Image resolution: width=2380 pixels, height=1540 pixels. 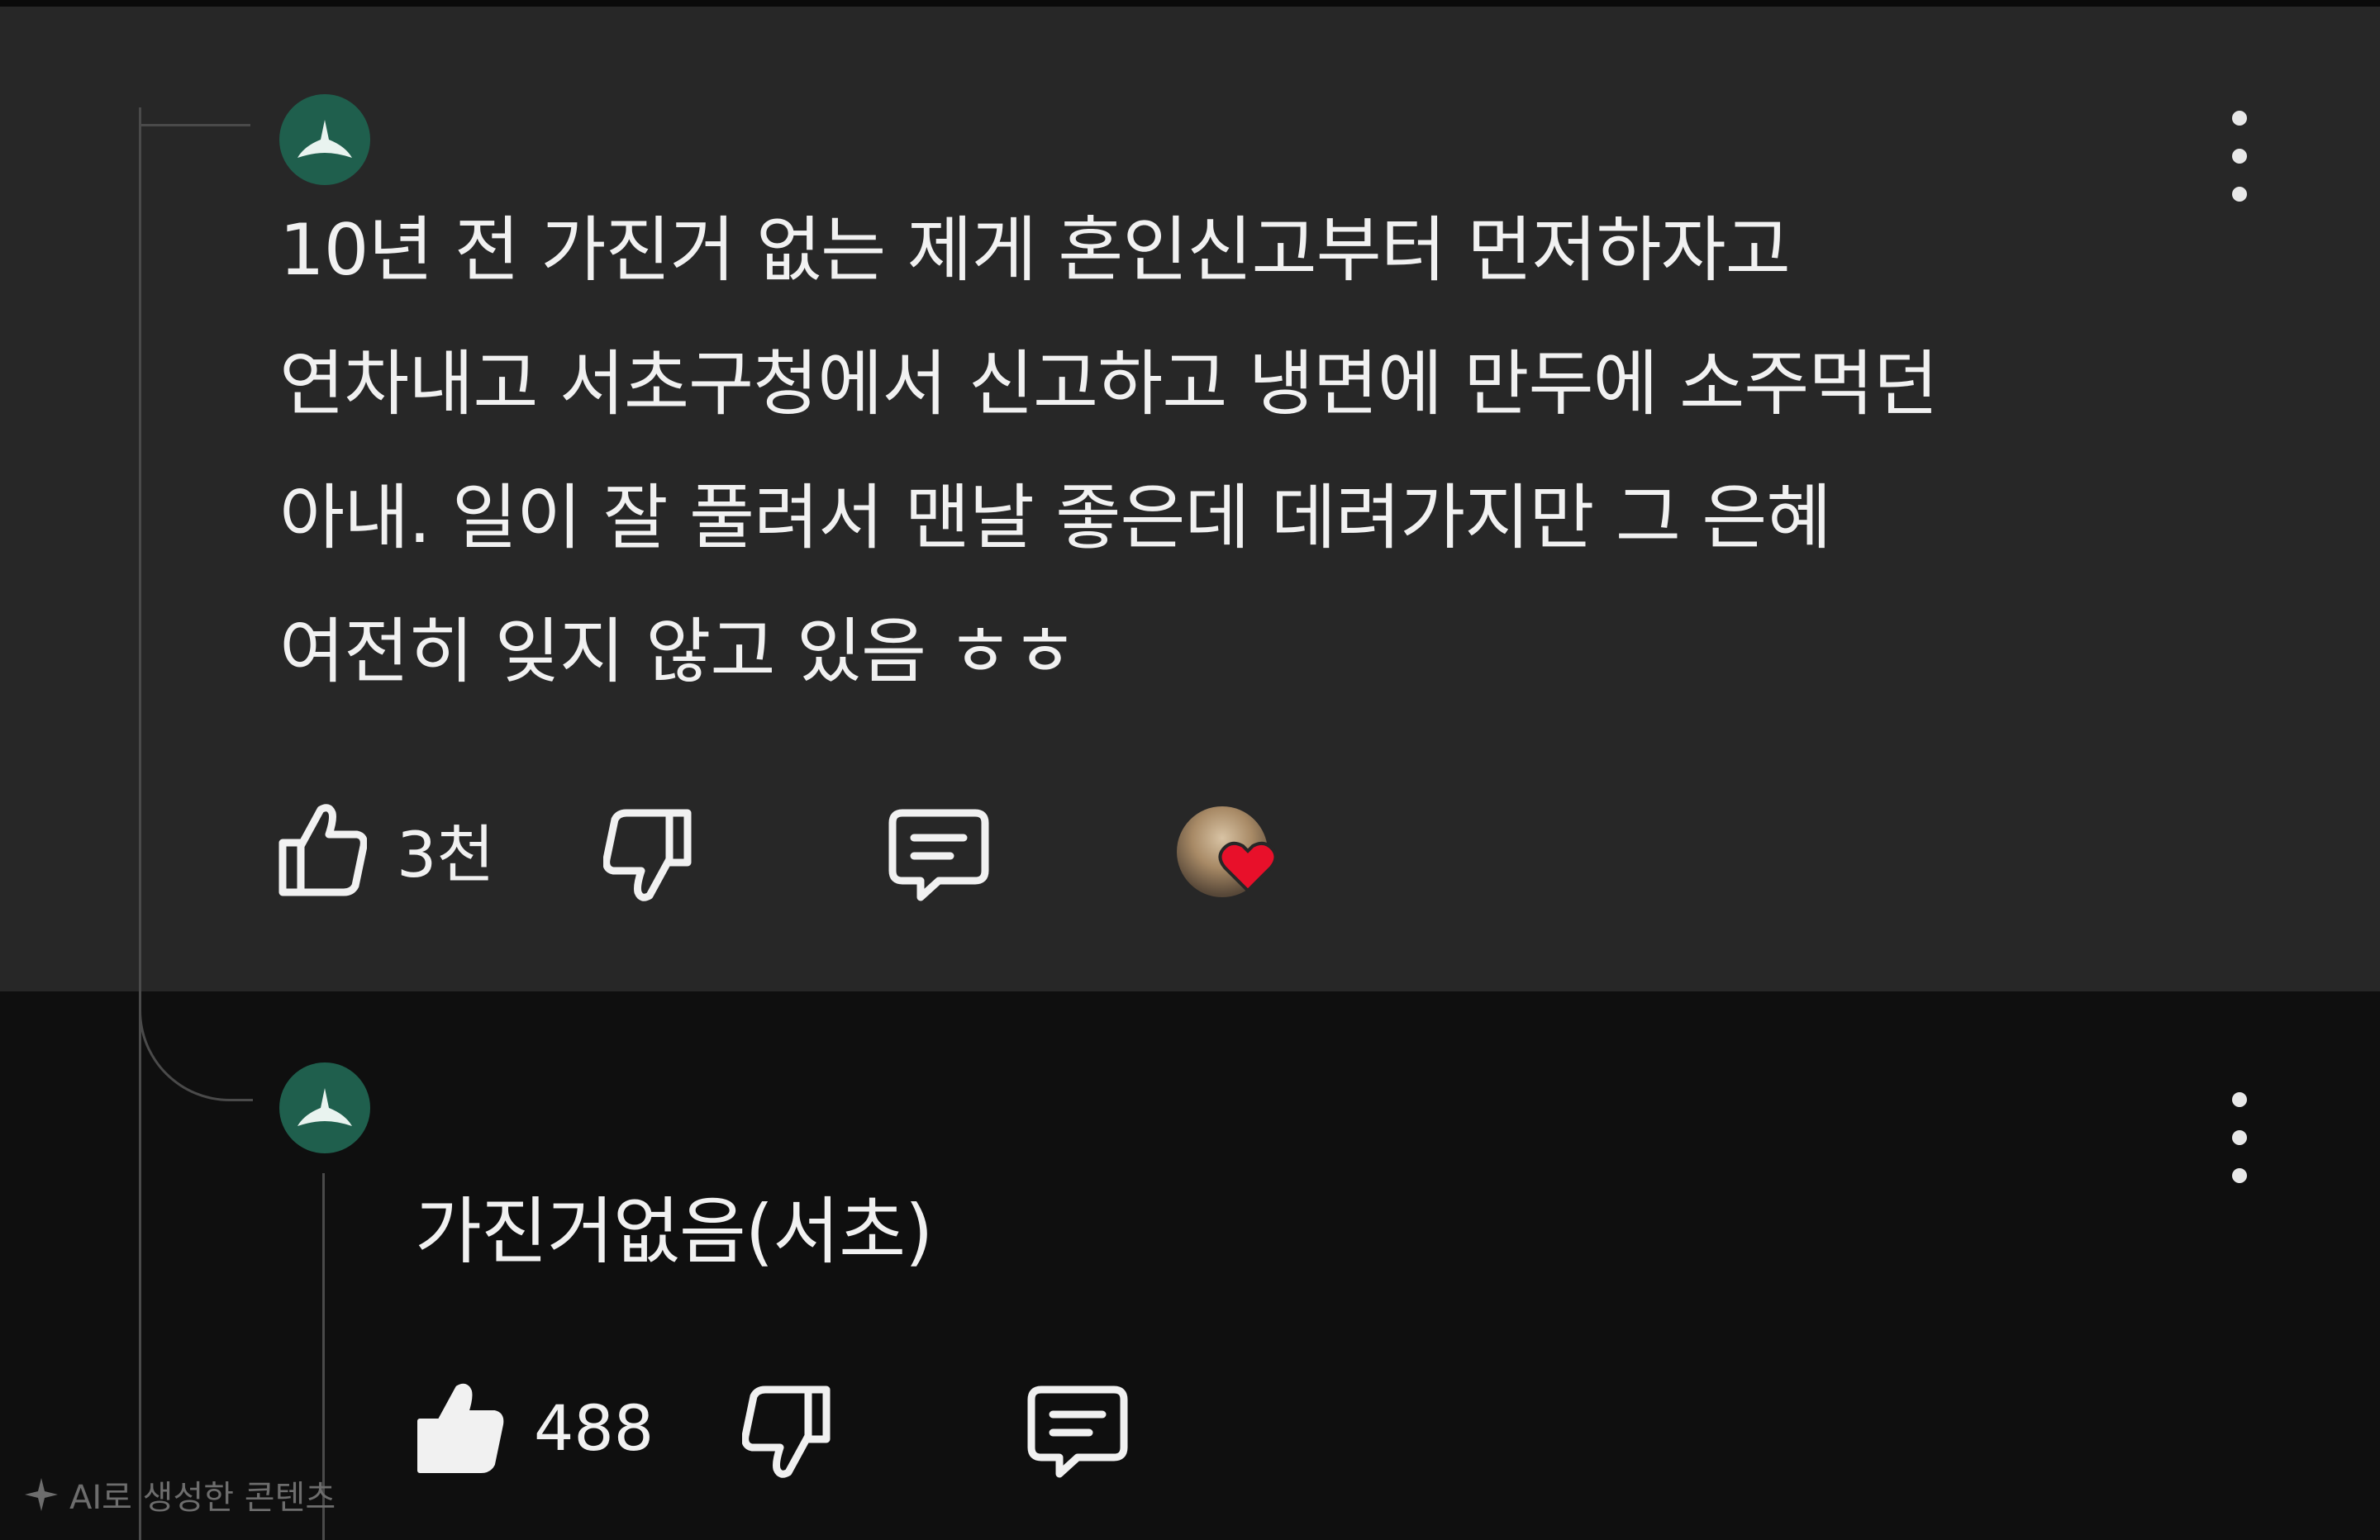 What do you see at coordinates (386, 849) in the screenshot?
I see `like-button: 3천` at bounding box center [386, 849].